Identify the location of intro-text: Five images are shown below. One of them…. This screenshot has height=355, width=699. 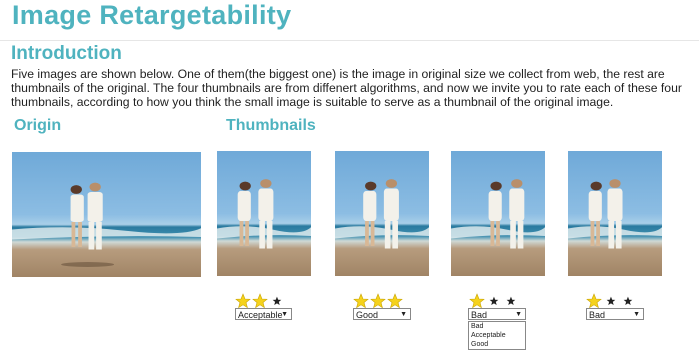
(346, 88).